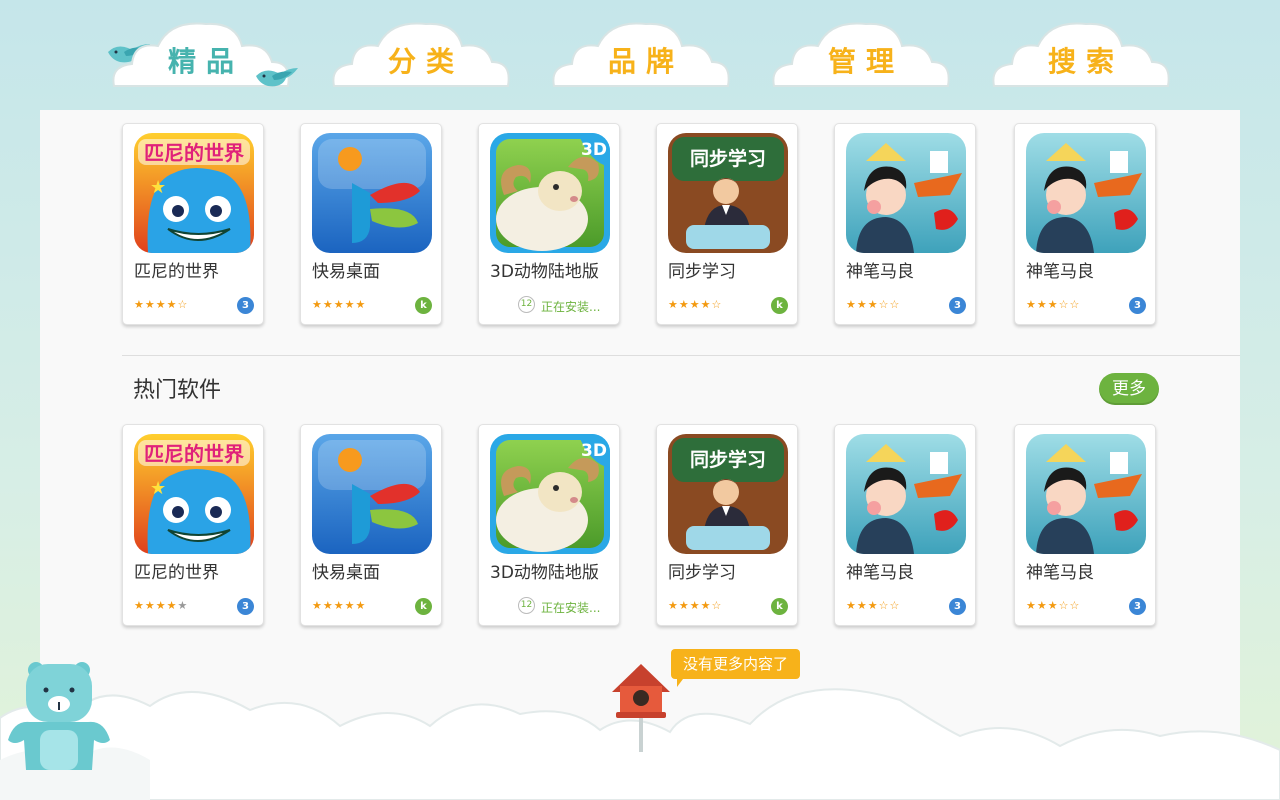 The image size is (1280, 800). What do you see at coordinates (681, 355) in the screenshot?
I see `section-divider` at bounding box center [681, 355].